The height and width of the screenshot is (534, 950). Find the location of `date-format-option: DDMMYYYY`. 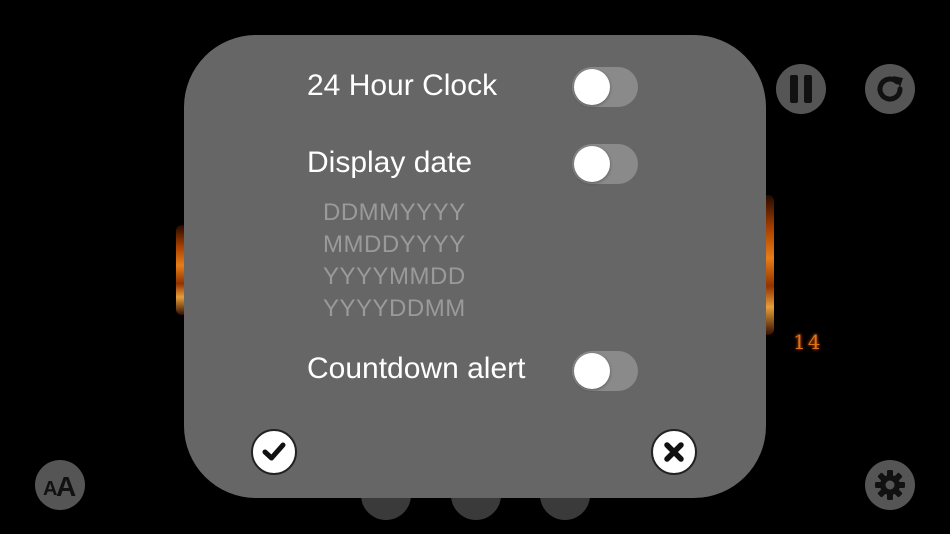

date-format-option: DDMMYYYY is located at coordinates (394, 213).